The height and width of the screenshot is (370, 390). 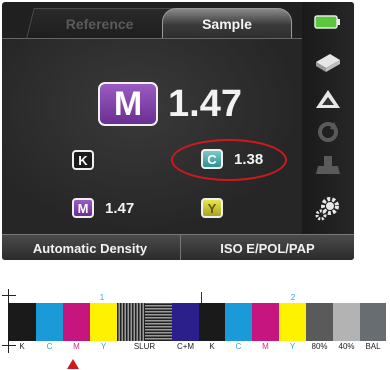 What do you see at coordinates (328, 132) in the screenshot?
I see `sync-icon` at bounding box center [328, 132].